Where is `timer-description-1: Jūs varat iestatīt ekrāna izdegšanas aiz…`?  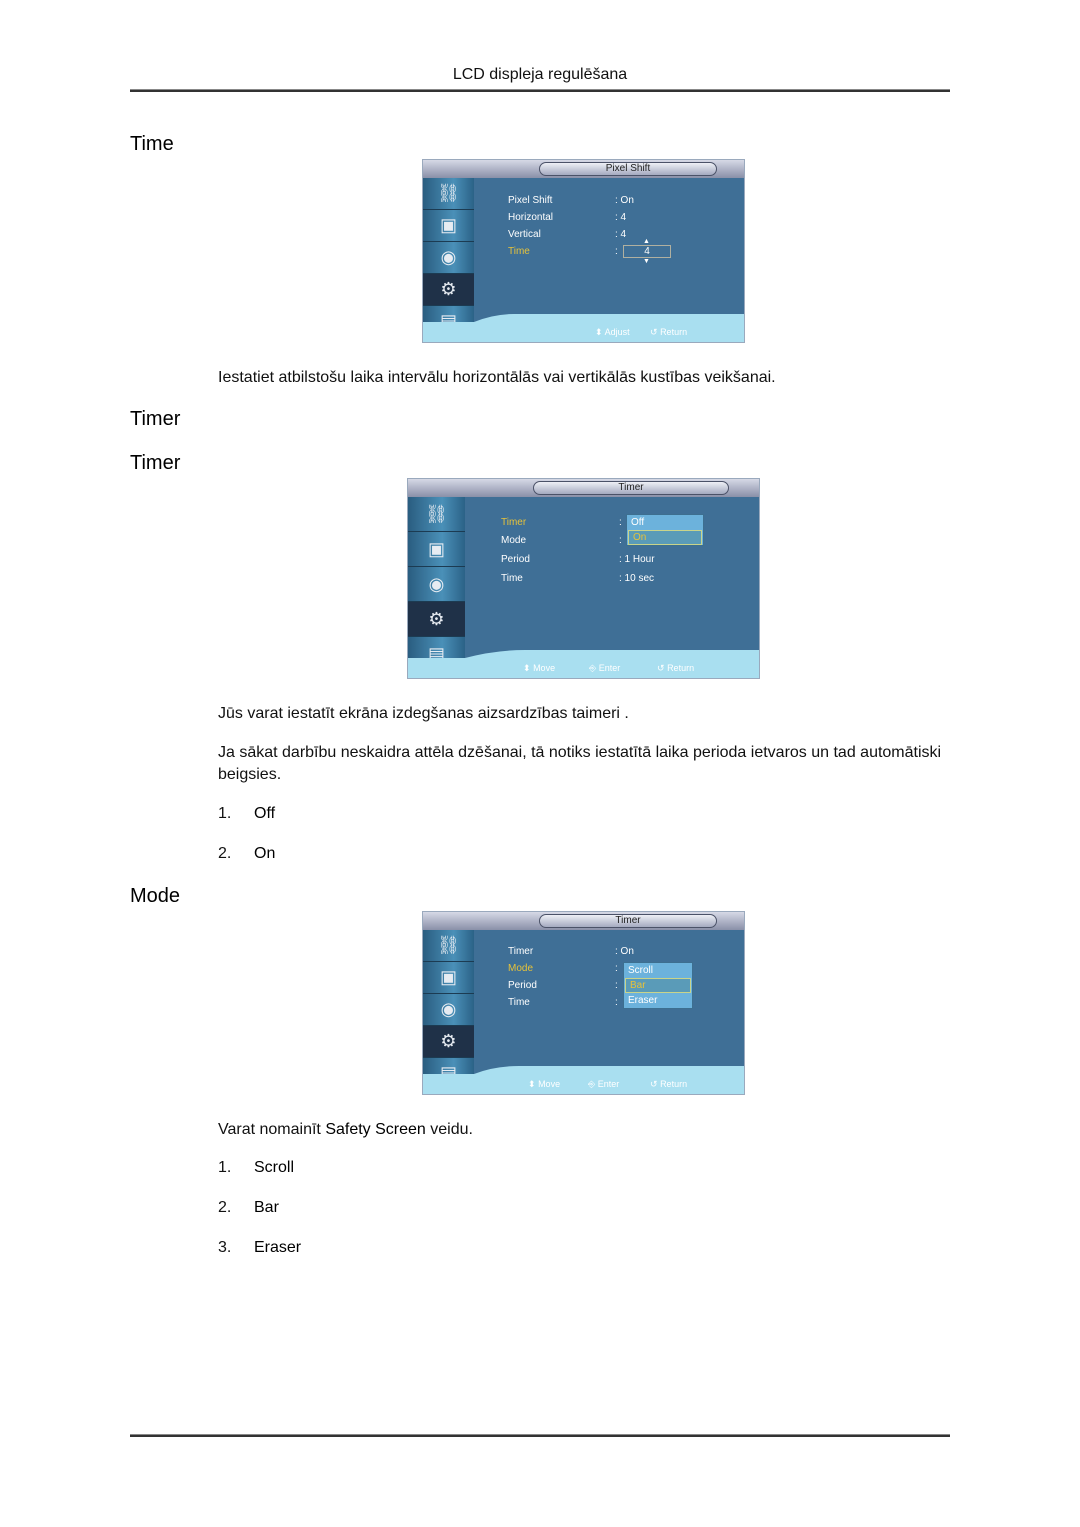
timer-description-1: Jūs varat iestatīt ekrāna izdegšanas aiz… is located at coordinates (423, 713).